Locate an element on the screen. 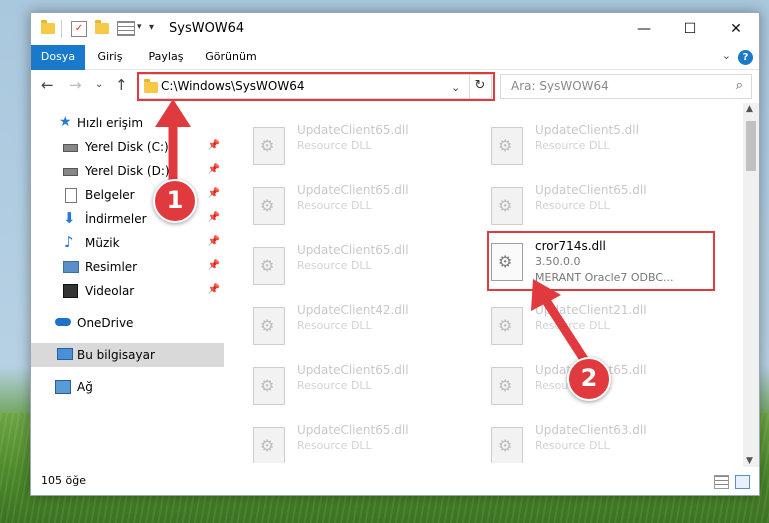 The height and width of the screenshot is (523, 769). file-item: UpdateClient42.dll Resource DLL is located at coordinates (329, 324).